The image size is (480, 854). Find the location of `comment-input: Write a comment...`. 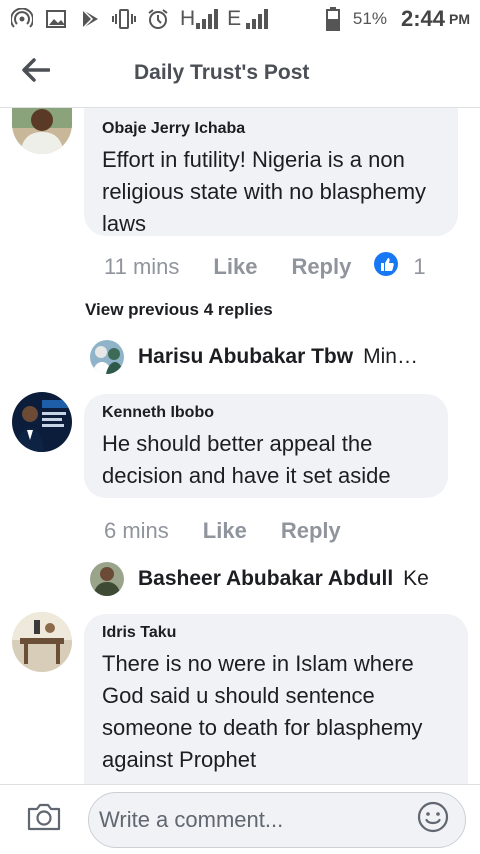

comment-input: Write a comment... is located at coordinates (277, 819).